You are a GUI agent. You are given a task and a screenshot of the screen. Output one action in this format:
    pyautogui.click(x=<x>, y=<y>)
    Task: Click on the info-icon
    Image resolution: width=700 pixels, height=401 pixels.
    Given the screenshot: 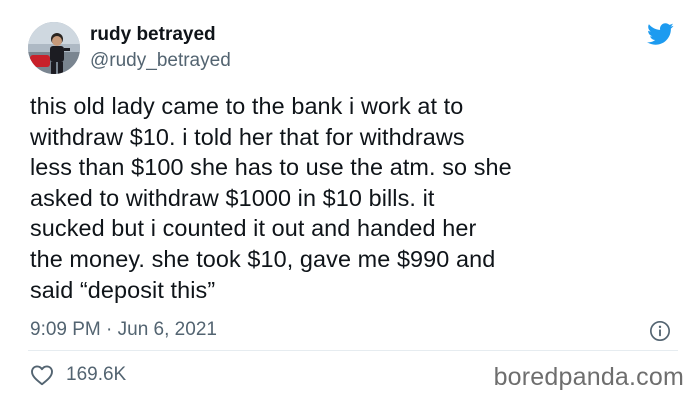 What is the action you would take?
    pyautogui.click(x=660, y=331)
    